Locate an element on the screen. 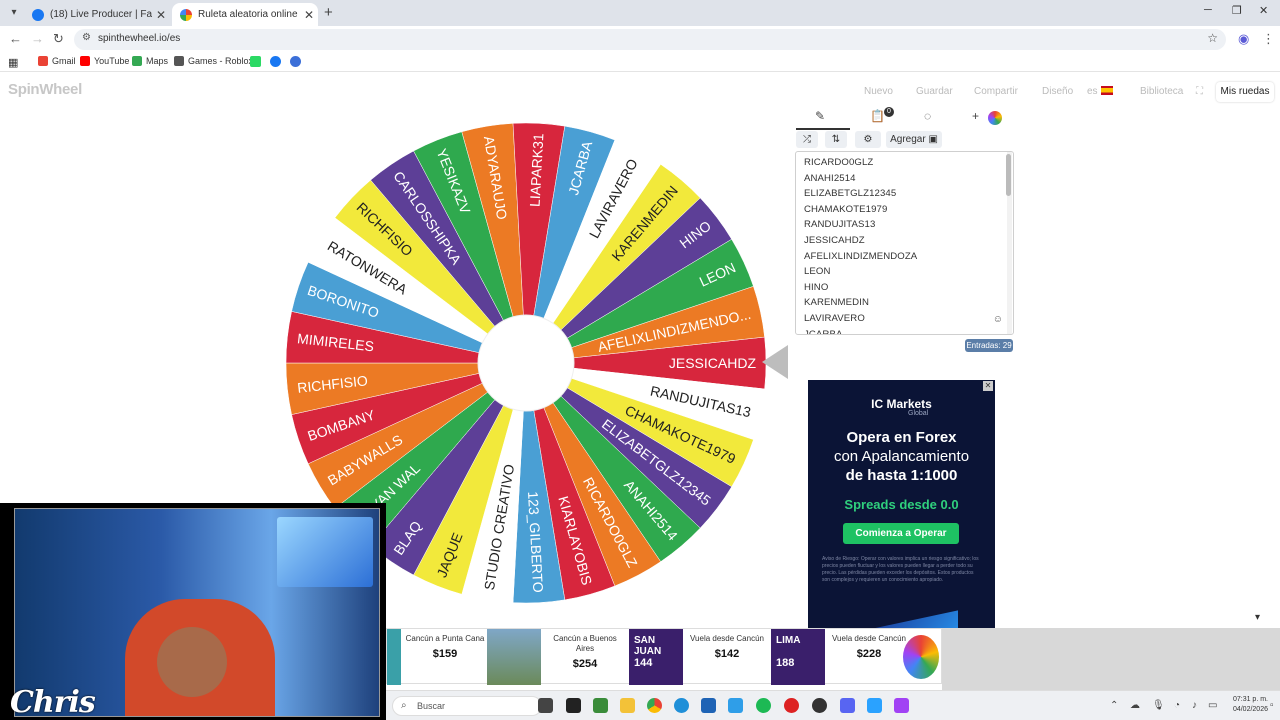 Image resolution: width=1280 pixels, height=720 pixels. shuffle-button: ⤮ is located at coordinates (807, 139).